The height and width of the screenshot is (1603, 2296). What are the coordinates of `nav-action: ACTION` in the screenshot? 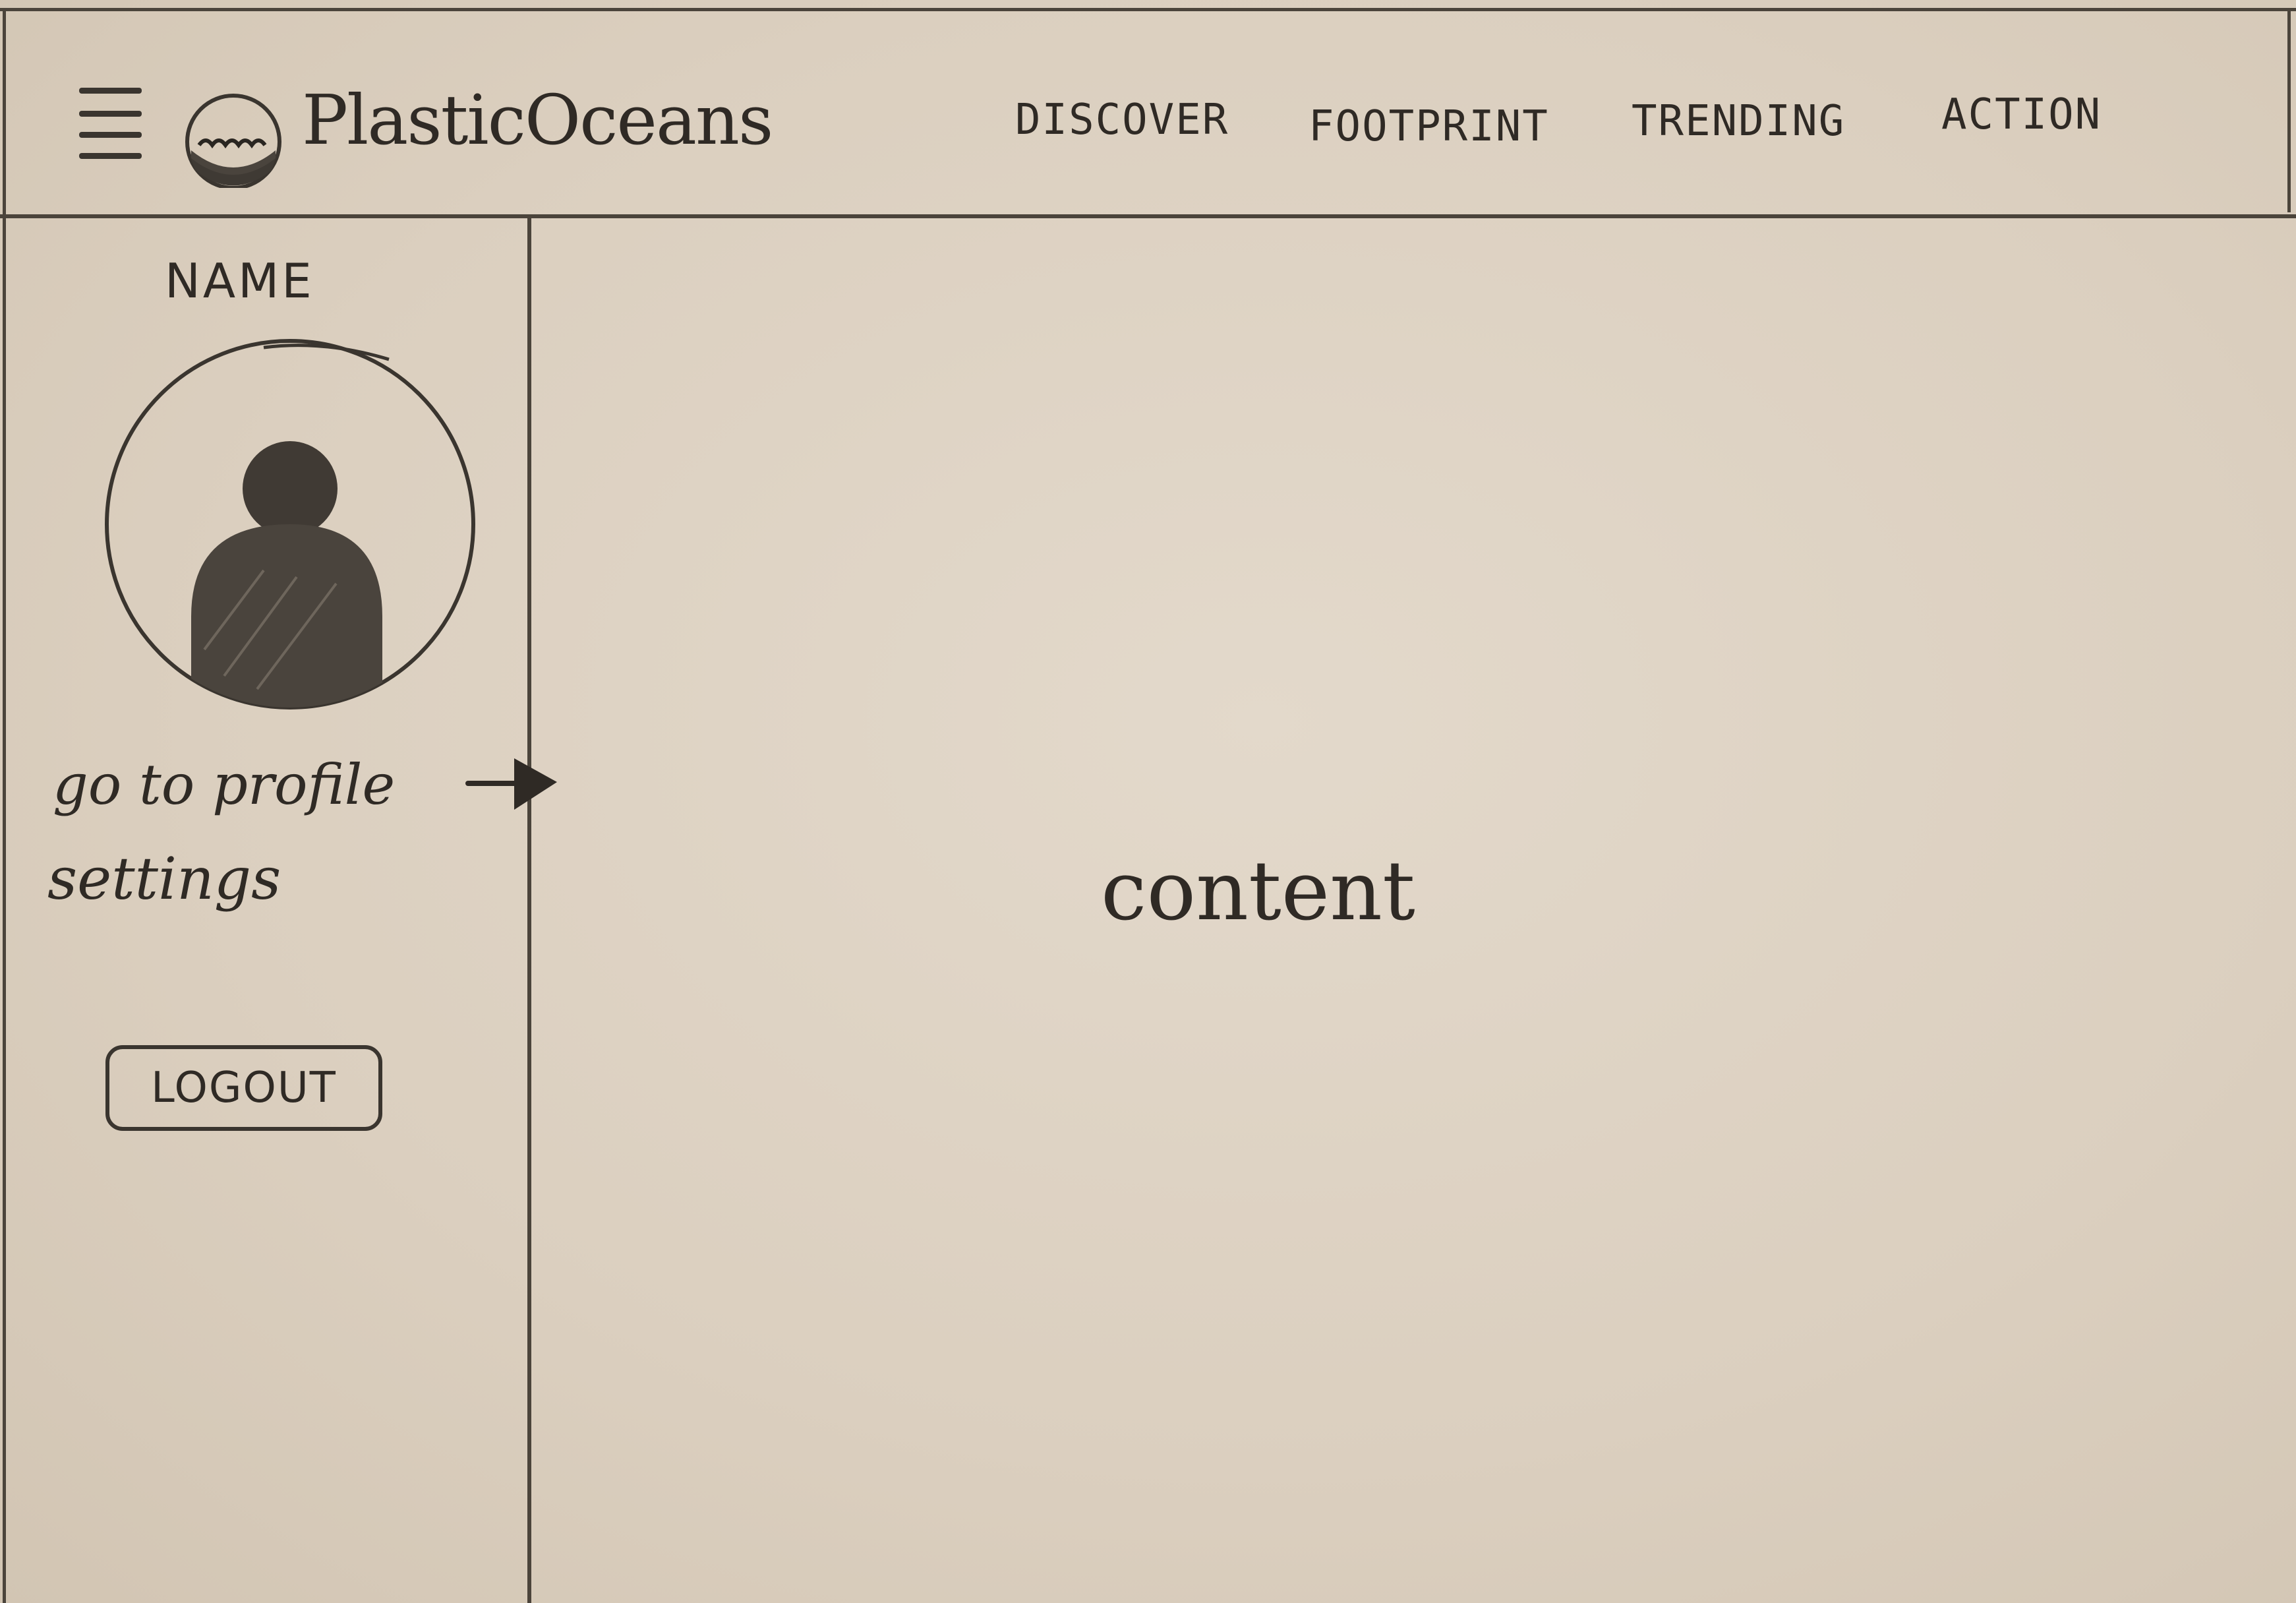 It's located at (2021, 115).